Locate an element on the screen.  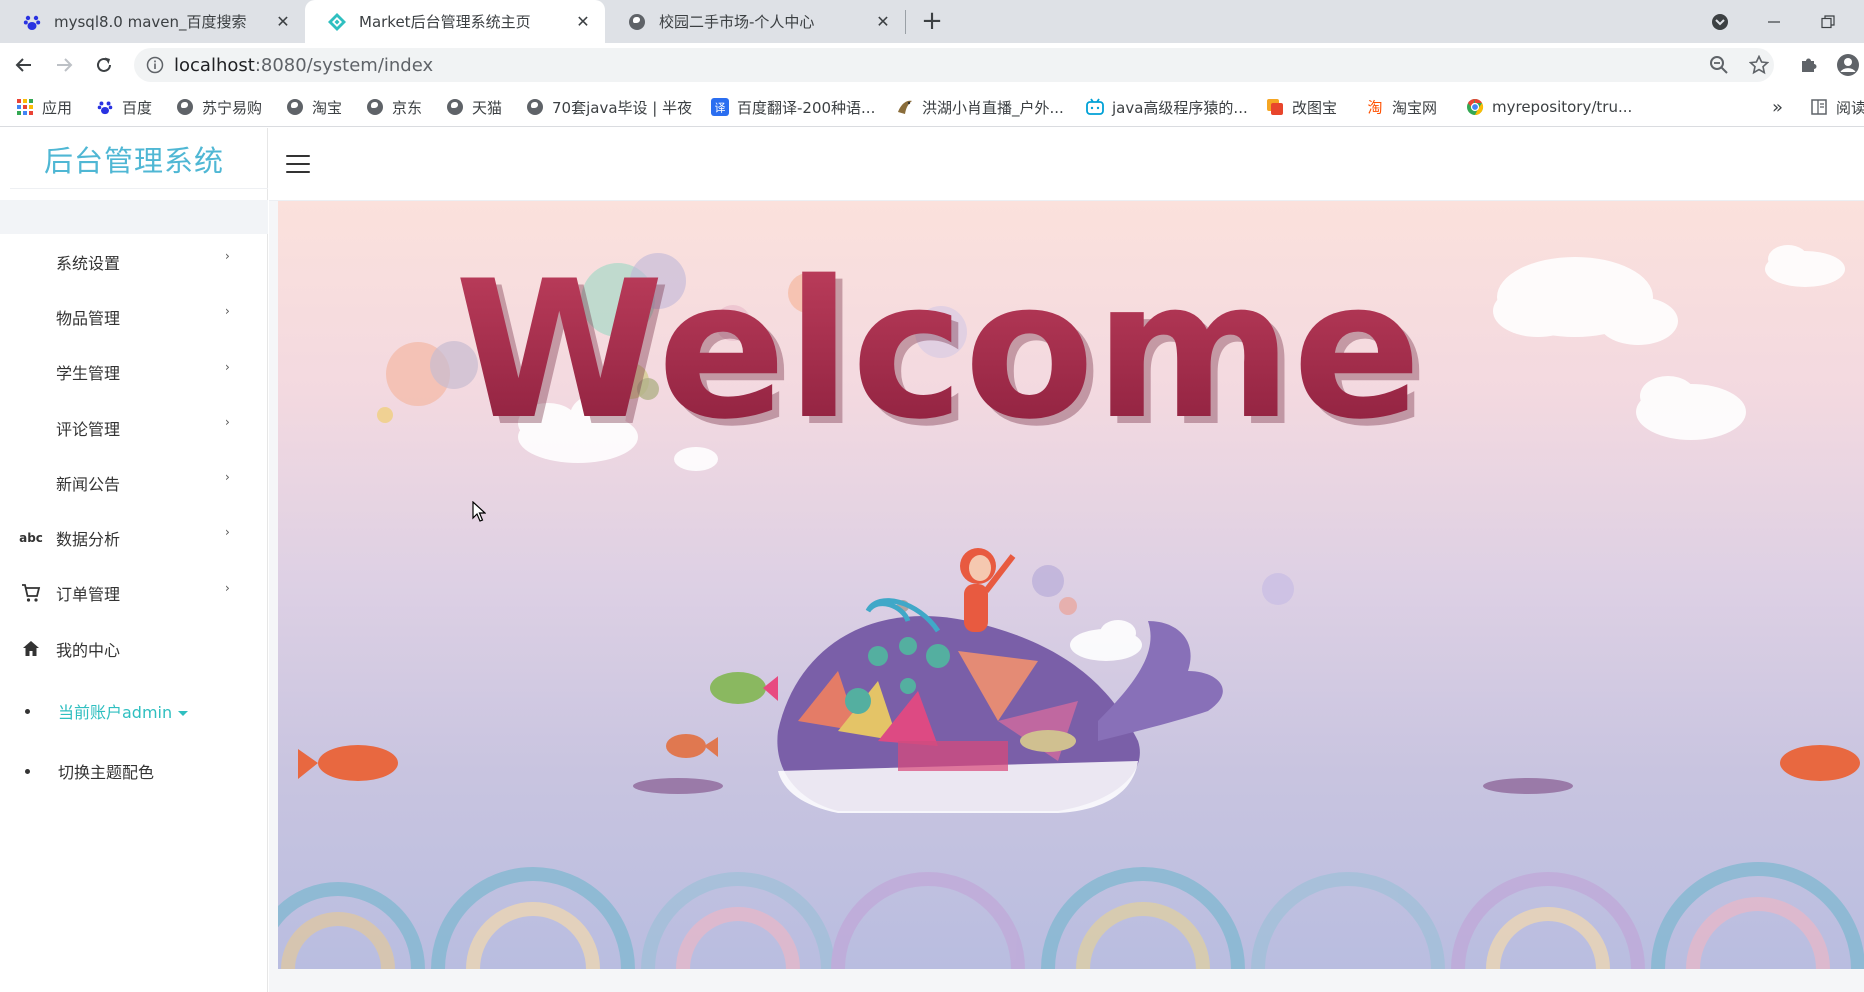
bookmark-suning: 苏宁易购 is located at coordinates (219, 107).